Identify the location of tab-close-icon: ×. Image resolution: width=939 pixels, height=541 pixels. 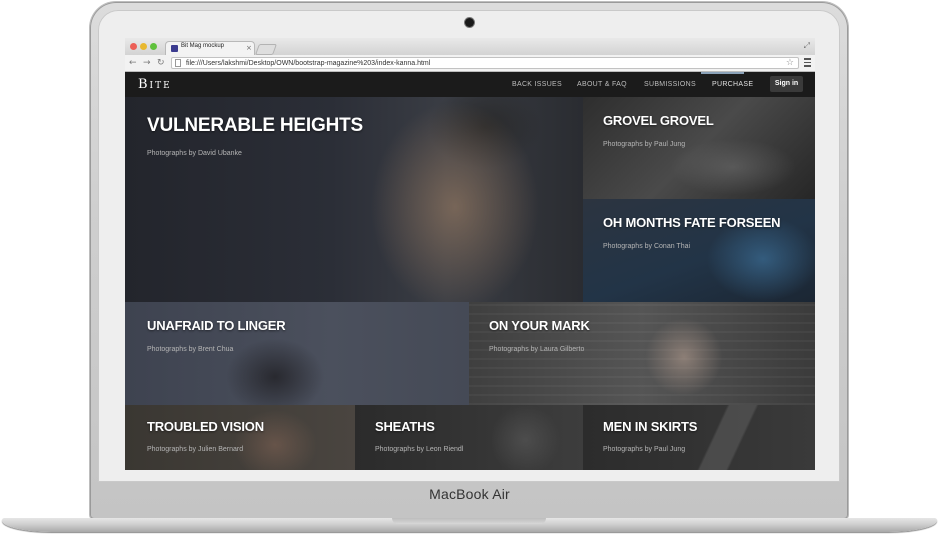
(249, 48).